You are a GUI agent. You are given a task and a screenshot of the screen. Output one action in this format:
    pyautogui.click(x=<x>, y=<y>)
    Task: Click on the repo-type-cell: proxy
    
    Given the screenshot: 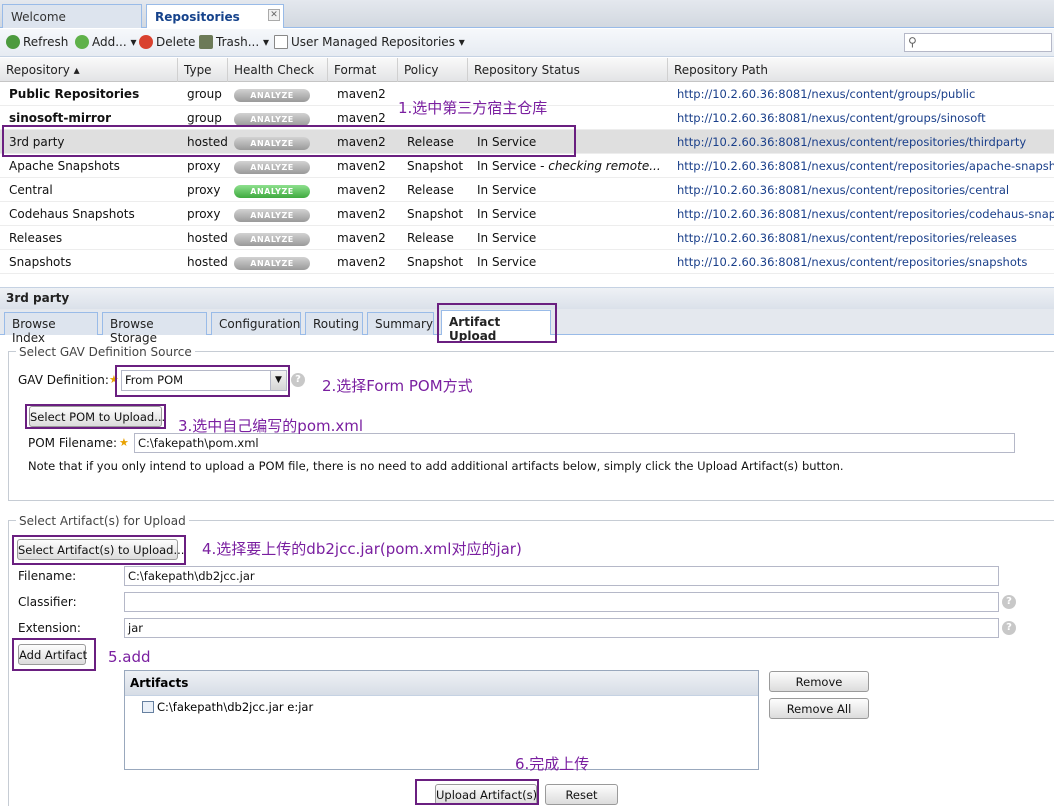 What is the action you would take?
    pyautogui.click(x=204, y=166)
    